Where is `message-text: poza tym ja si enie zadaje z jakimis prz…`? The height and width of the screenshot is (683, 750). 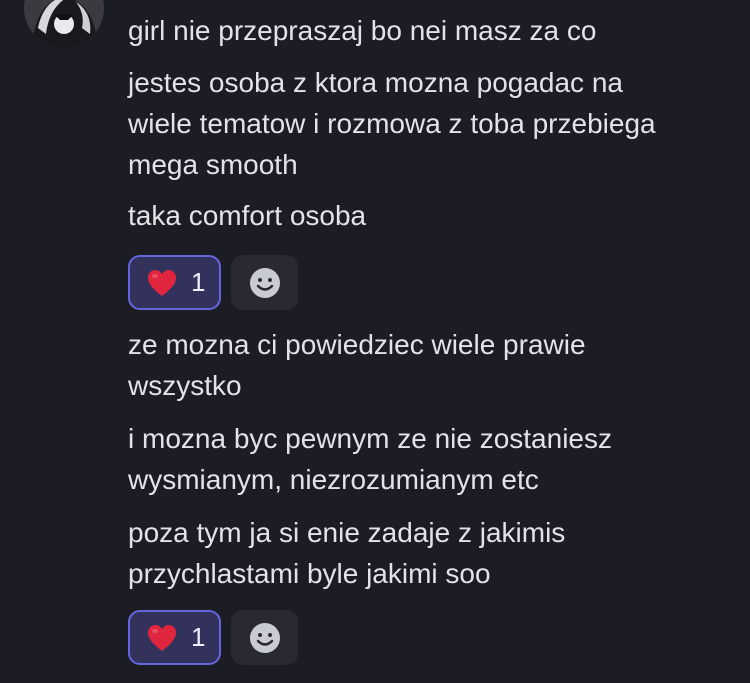 message-text: poza tym ja si enie zadaje z jakimis prz… is located at coordinates (347, 553).